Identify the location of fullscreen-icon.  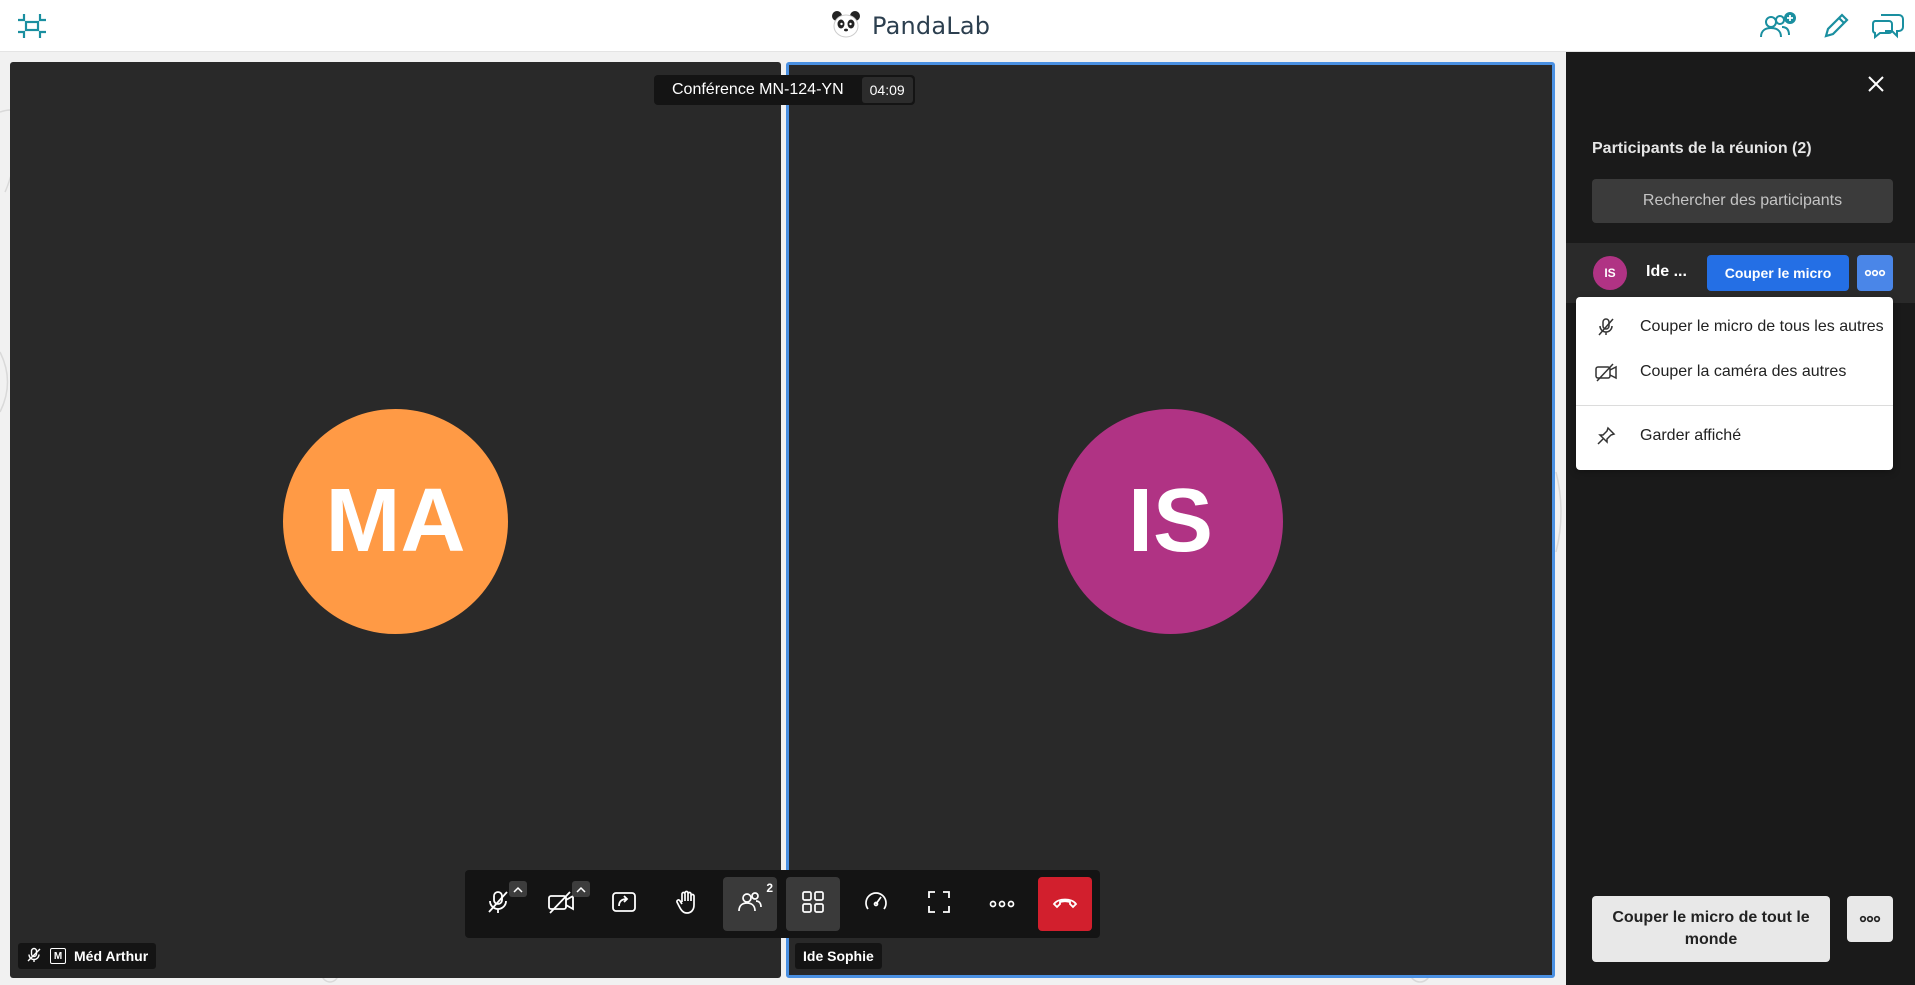
(939, 904).